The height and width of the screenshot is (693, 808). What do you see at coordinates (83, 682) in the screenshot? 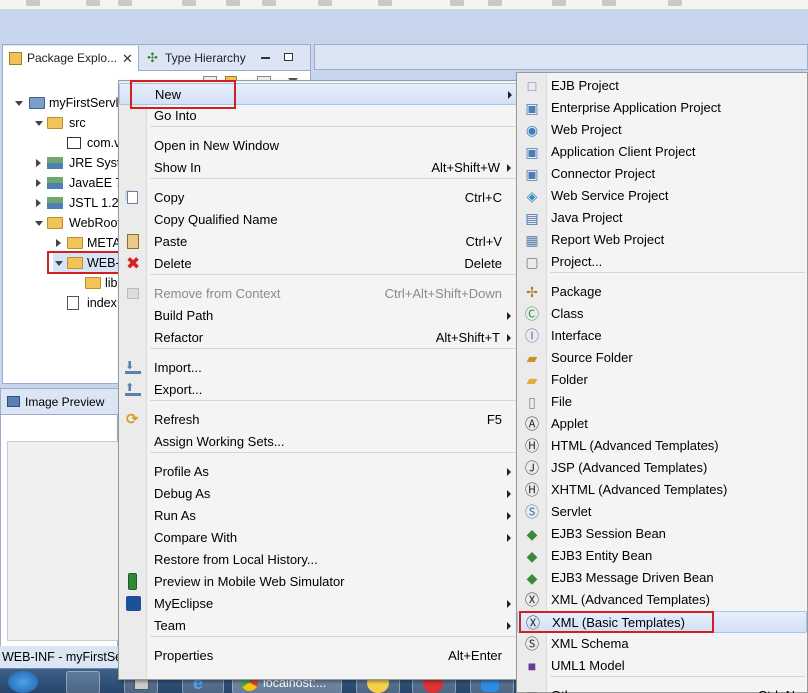
I see `taskbar-app-button` at bounding box center [83, 682].